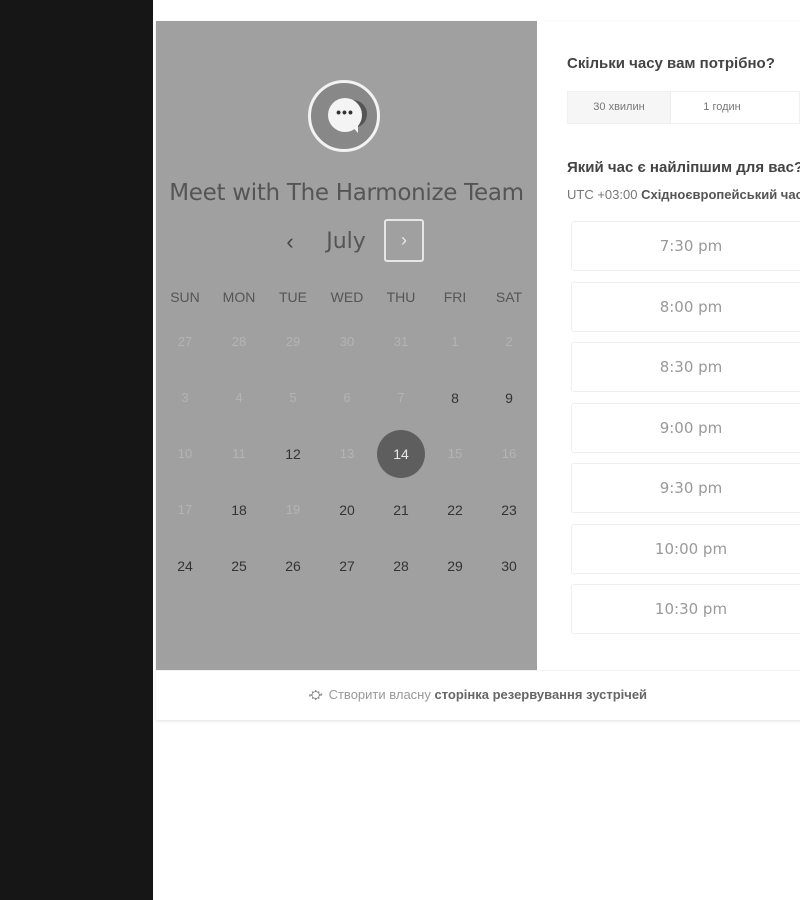  What do you see at coordinates (401, 454) in the screenshot?
I see `day-cell-selected: 14` at bounding box center [401, 454].